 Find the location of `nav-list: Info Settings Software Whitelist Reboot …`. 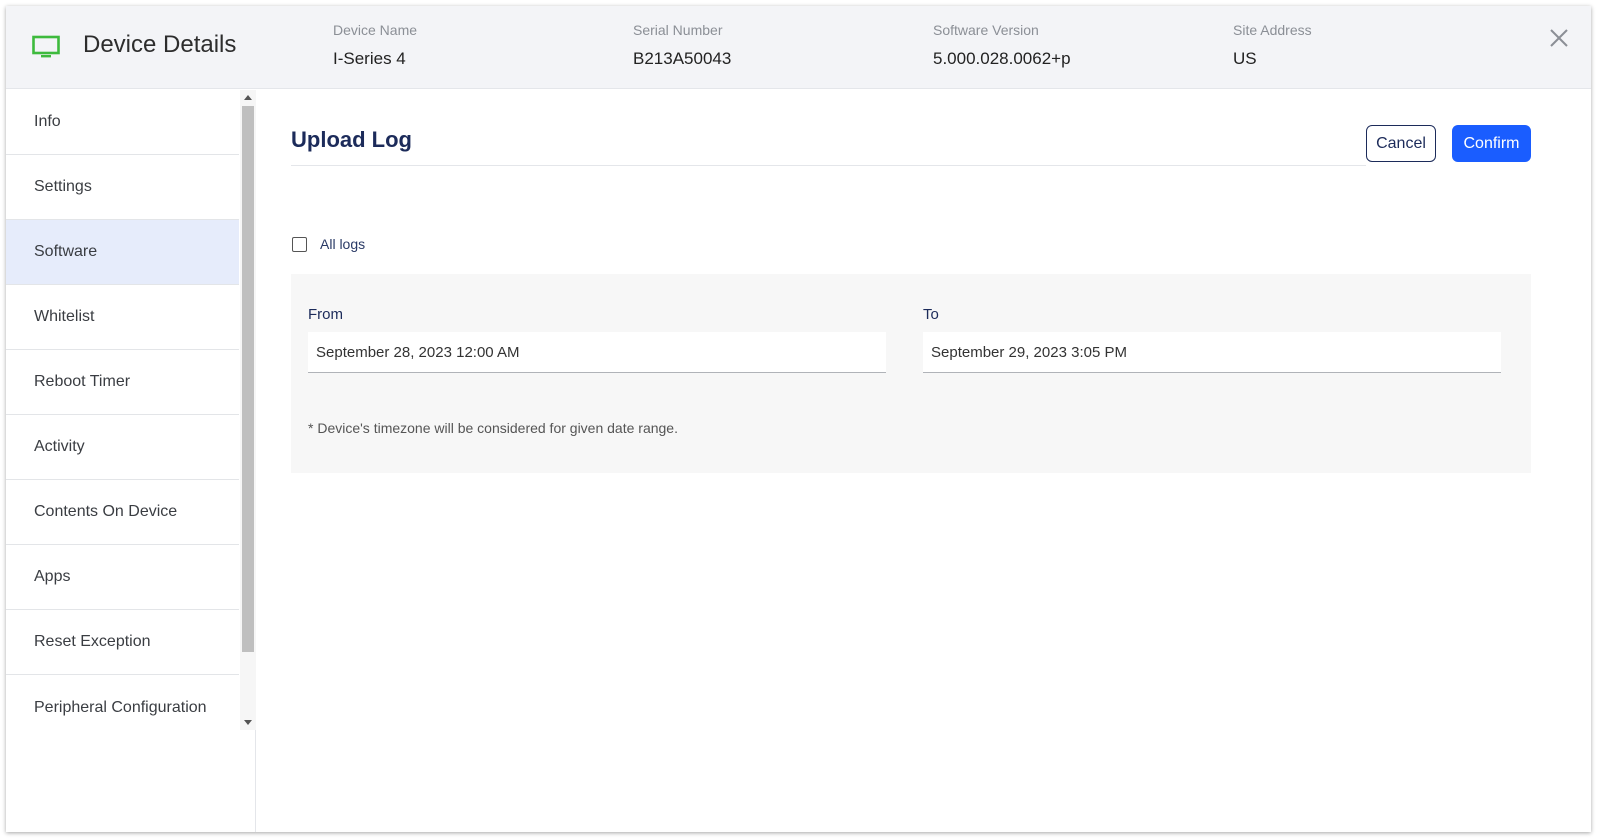

nav-list: Info Settings Software Whitelist Reboot … is located at coordinates (122, 415).